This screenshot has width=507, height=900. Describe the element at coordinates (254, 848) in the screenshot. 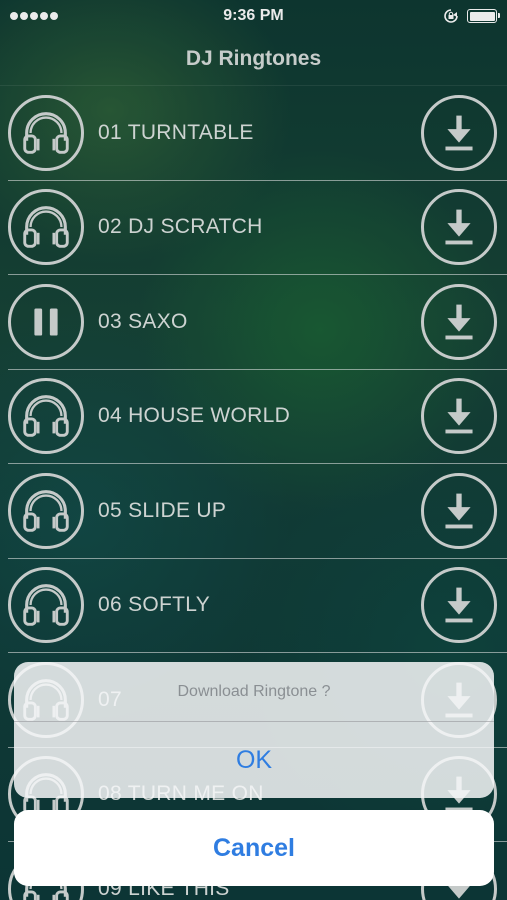

I see `cancel-button: Cancel` at that location.